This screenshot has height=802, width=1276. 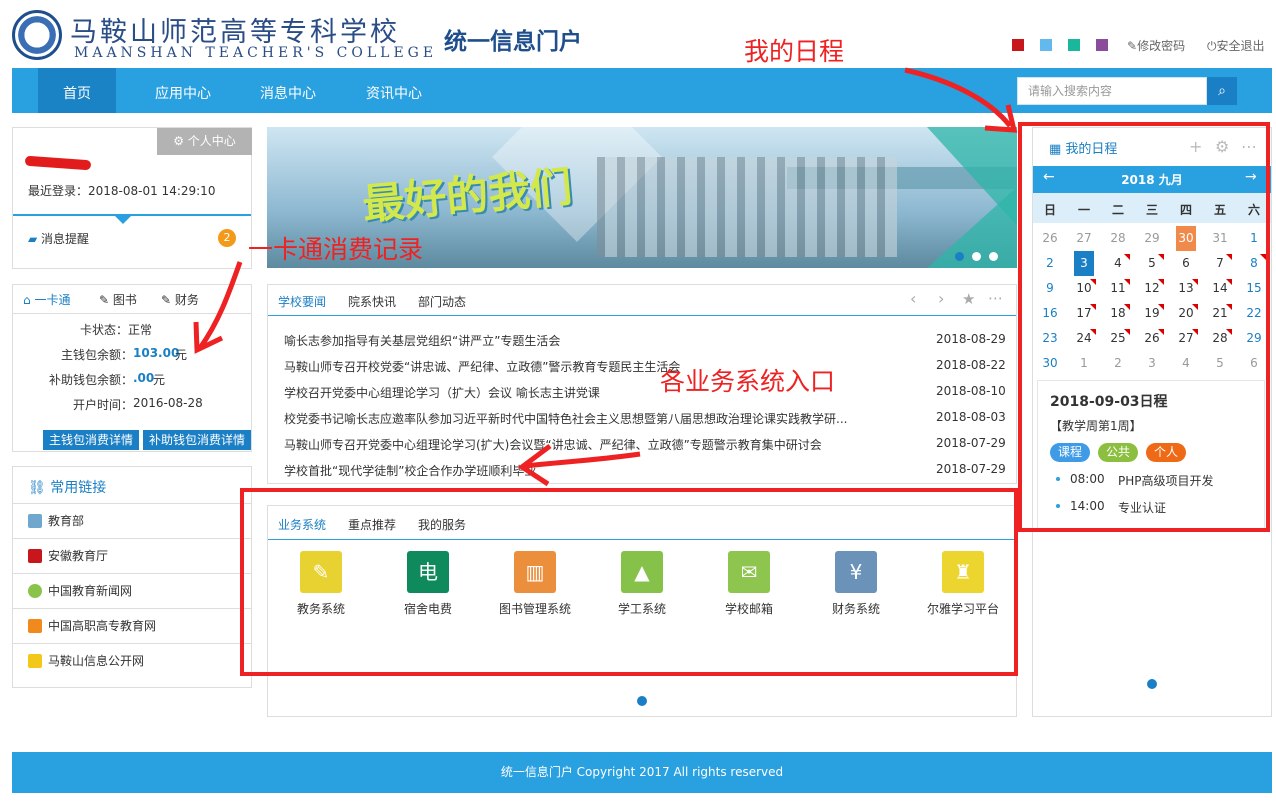 What do you see at coordinates (1074, 45) in the screenshot?
I see `theme-green-swatch` at bounding box center [1074, 45].